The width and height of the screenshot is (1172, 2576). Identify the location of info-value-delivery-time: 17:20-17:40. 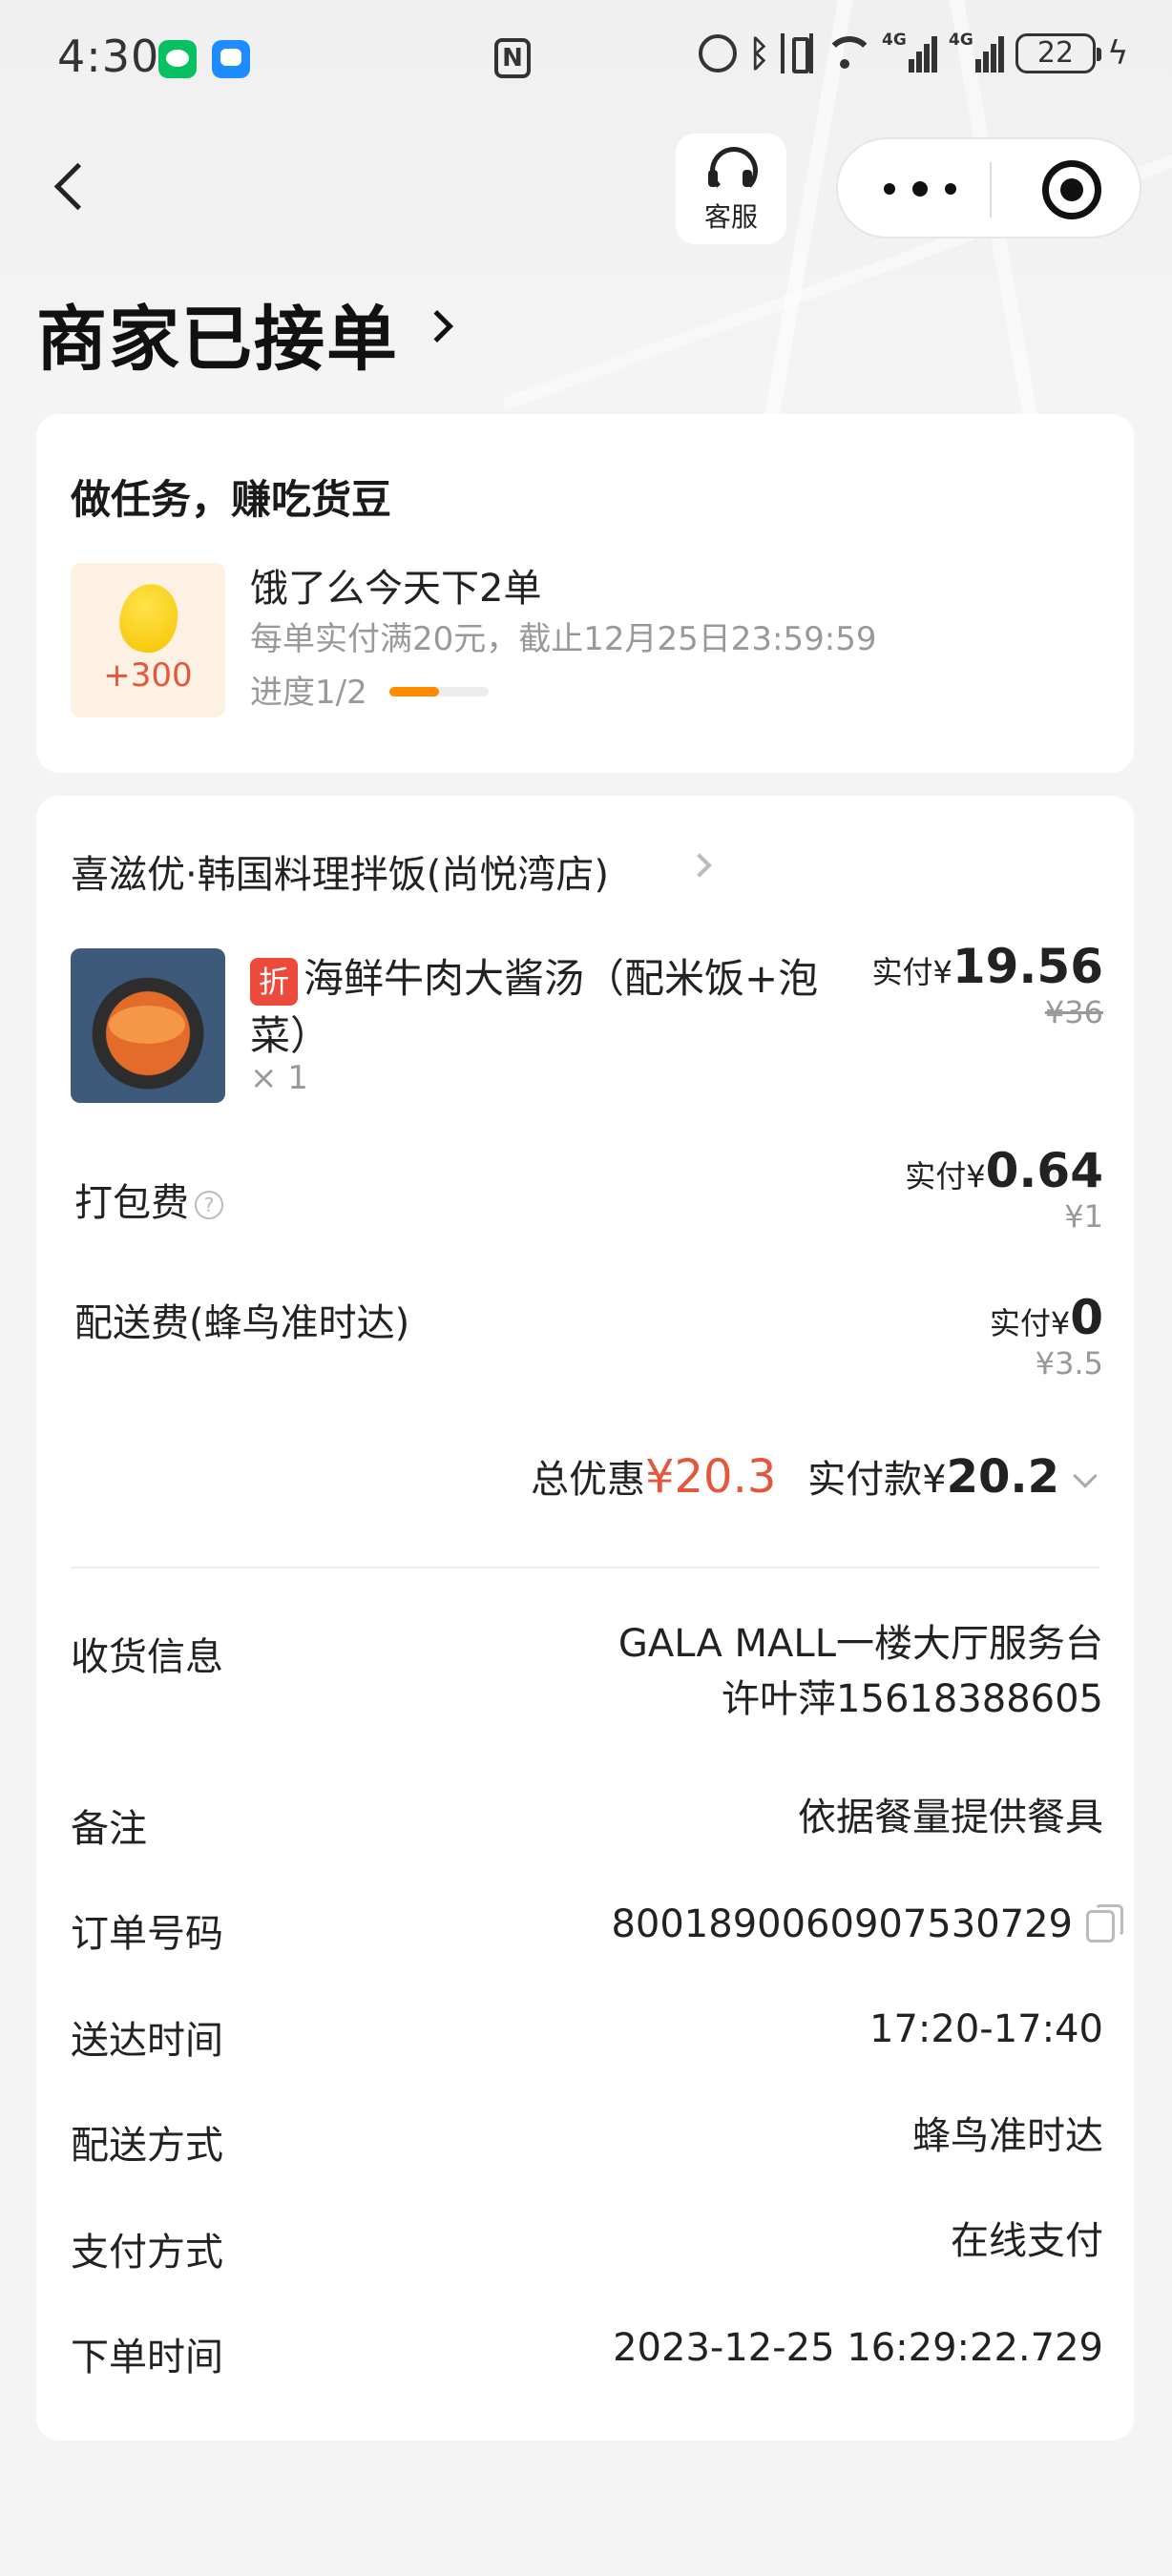
(986, 2029).